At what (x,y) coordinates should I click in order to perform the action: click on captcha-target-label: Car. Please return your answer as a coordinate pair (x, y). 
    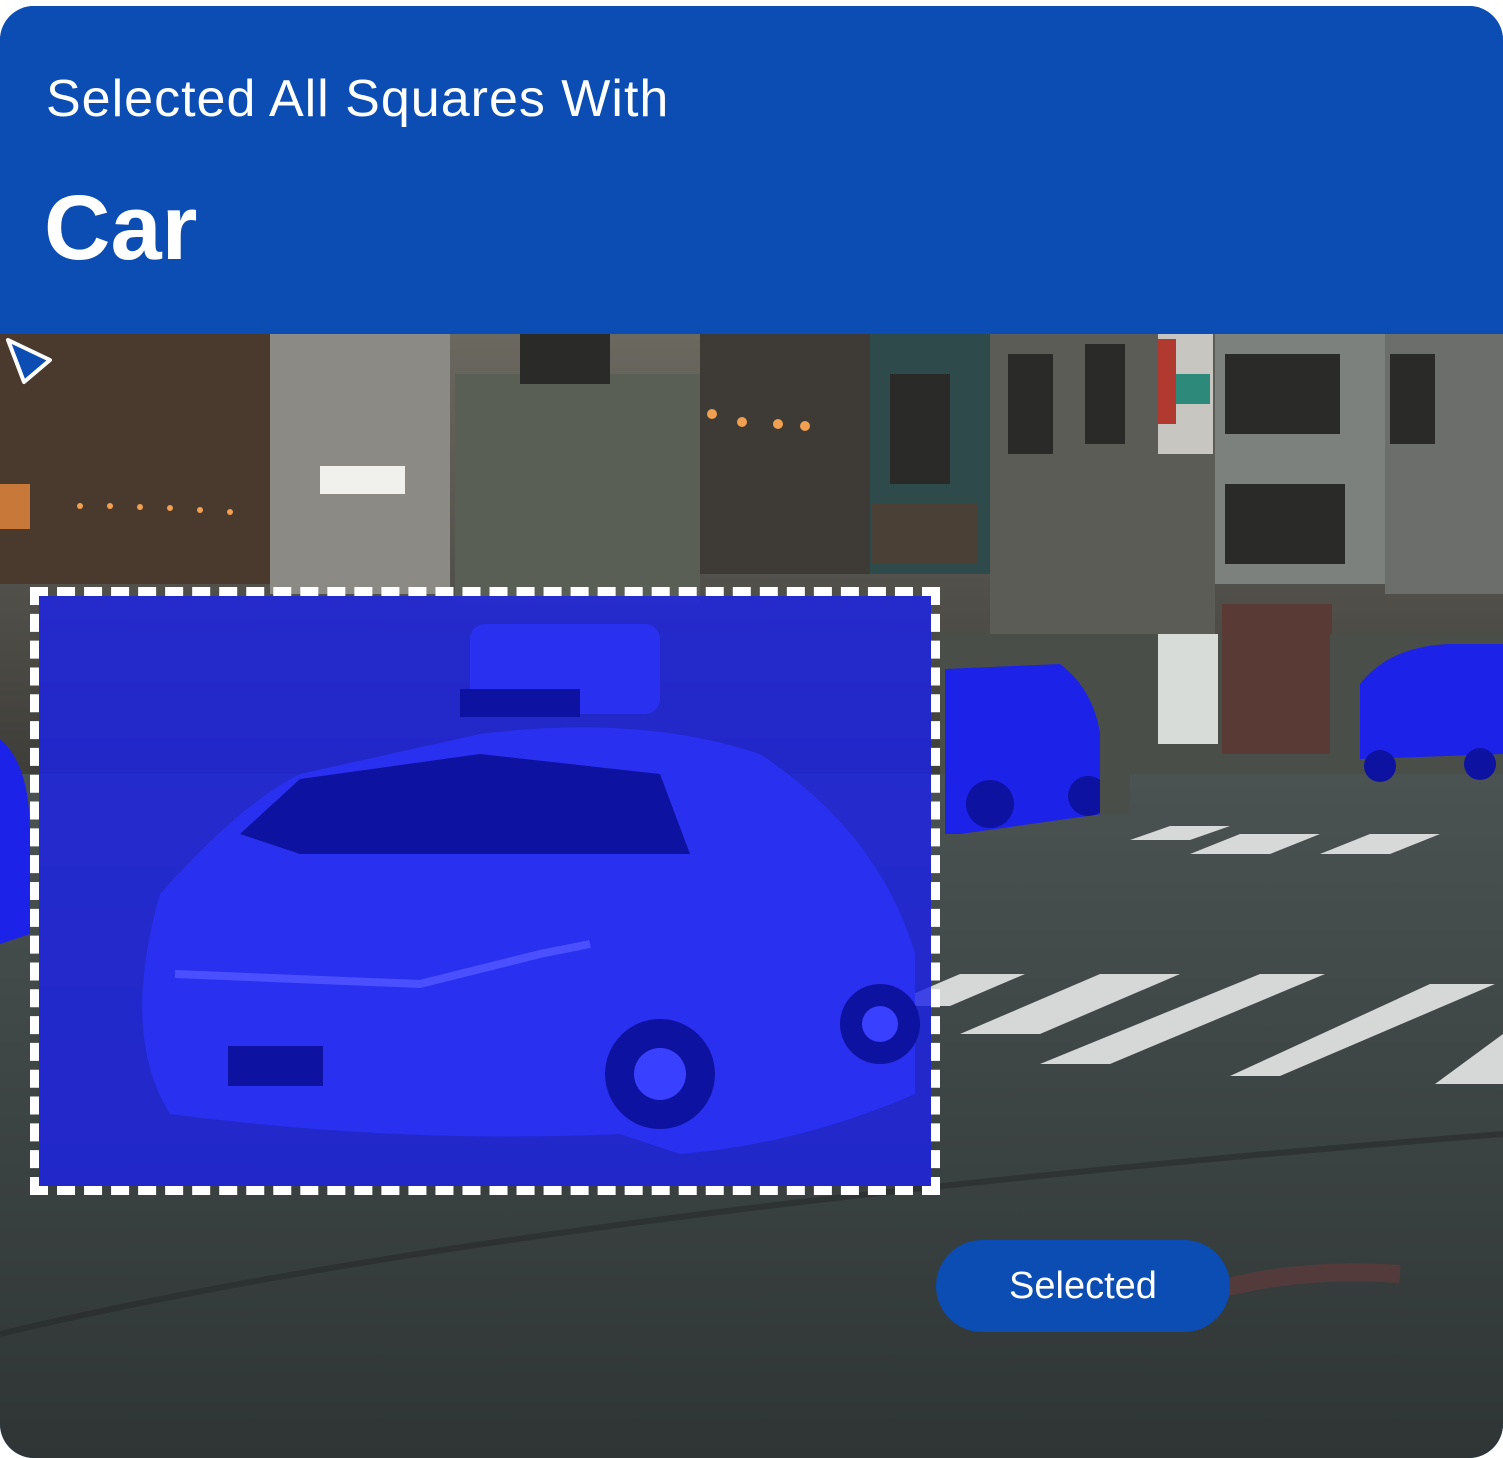
    Looking at the image, I should click on (121, 228).